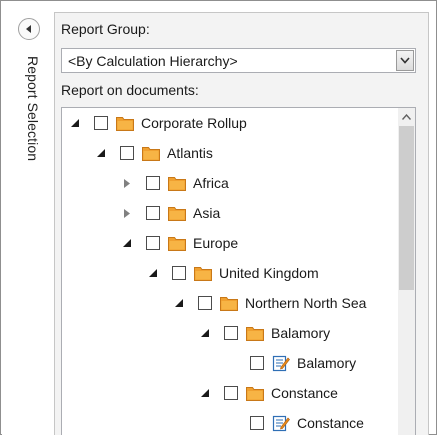 The image size is (437, 435). Describe the element at coordinates (190, 153) in the screenshot. I see `tree-item-label: Atlantis` at that location.